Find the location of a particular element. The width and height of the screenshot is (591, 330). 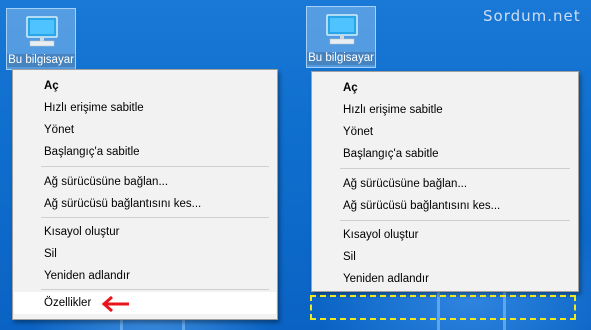

menu-item-label: Özellikler is located at coordinates (68, 303).